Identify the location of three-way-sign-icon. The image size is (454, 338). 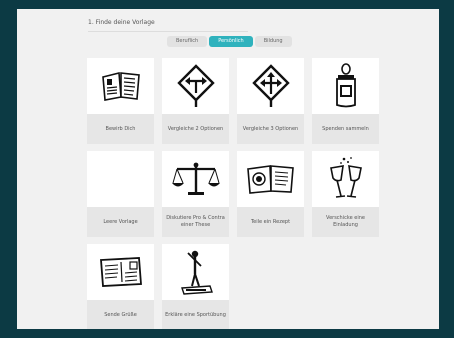
(270, 85).